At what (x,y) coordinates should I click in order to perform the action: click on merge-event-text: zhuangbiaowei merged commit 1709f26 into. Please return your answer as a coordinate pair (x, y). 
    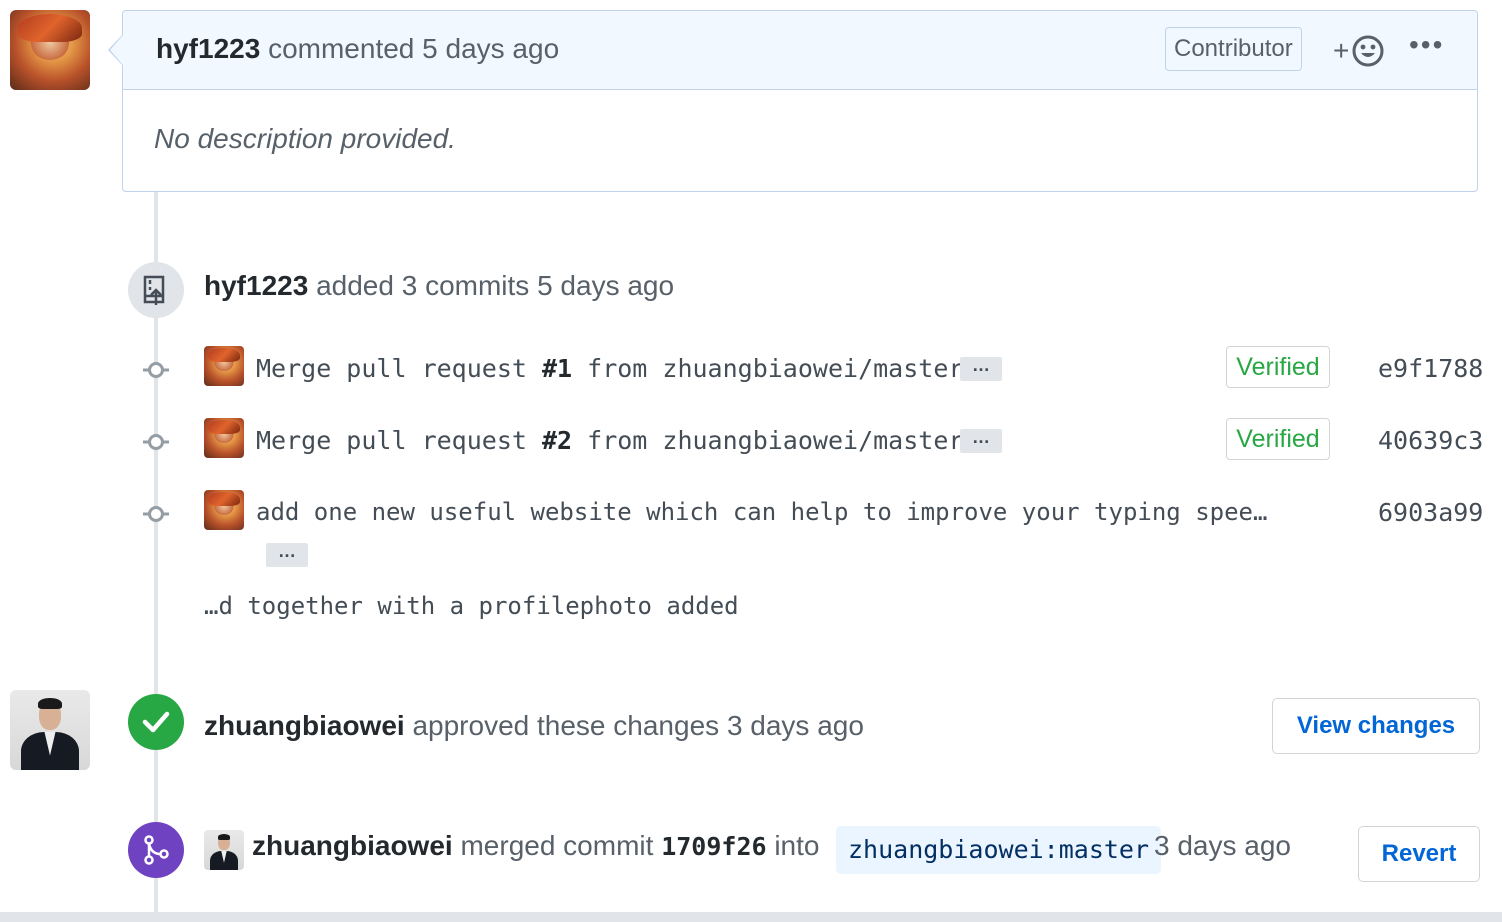
    Looking at the image, I should click on (535, 846).